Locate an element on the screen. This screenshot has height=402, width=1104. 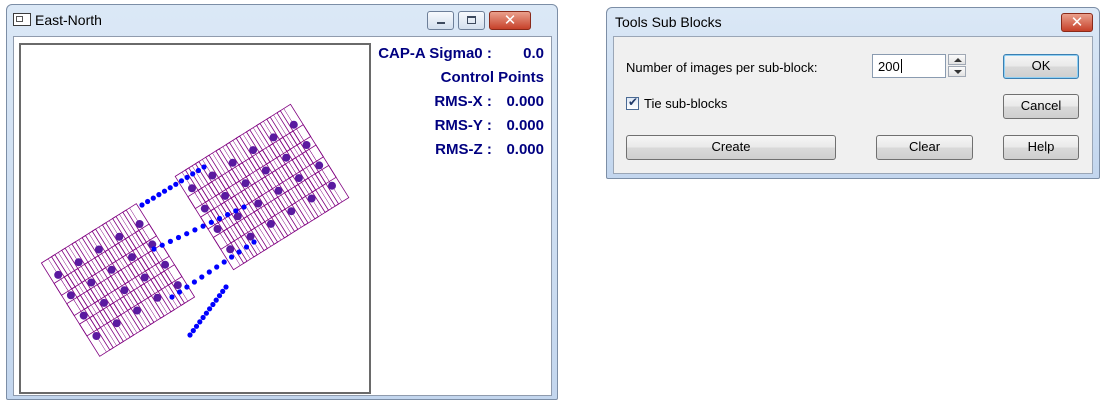
images-spinner is located at coordinates (957, 66).